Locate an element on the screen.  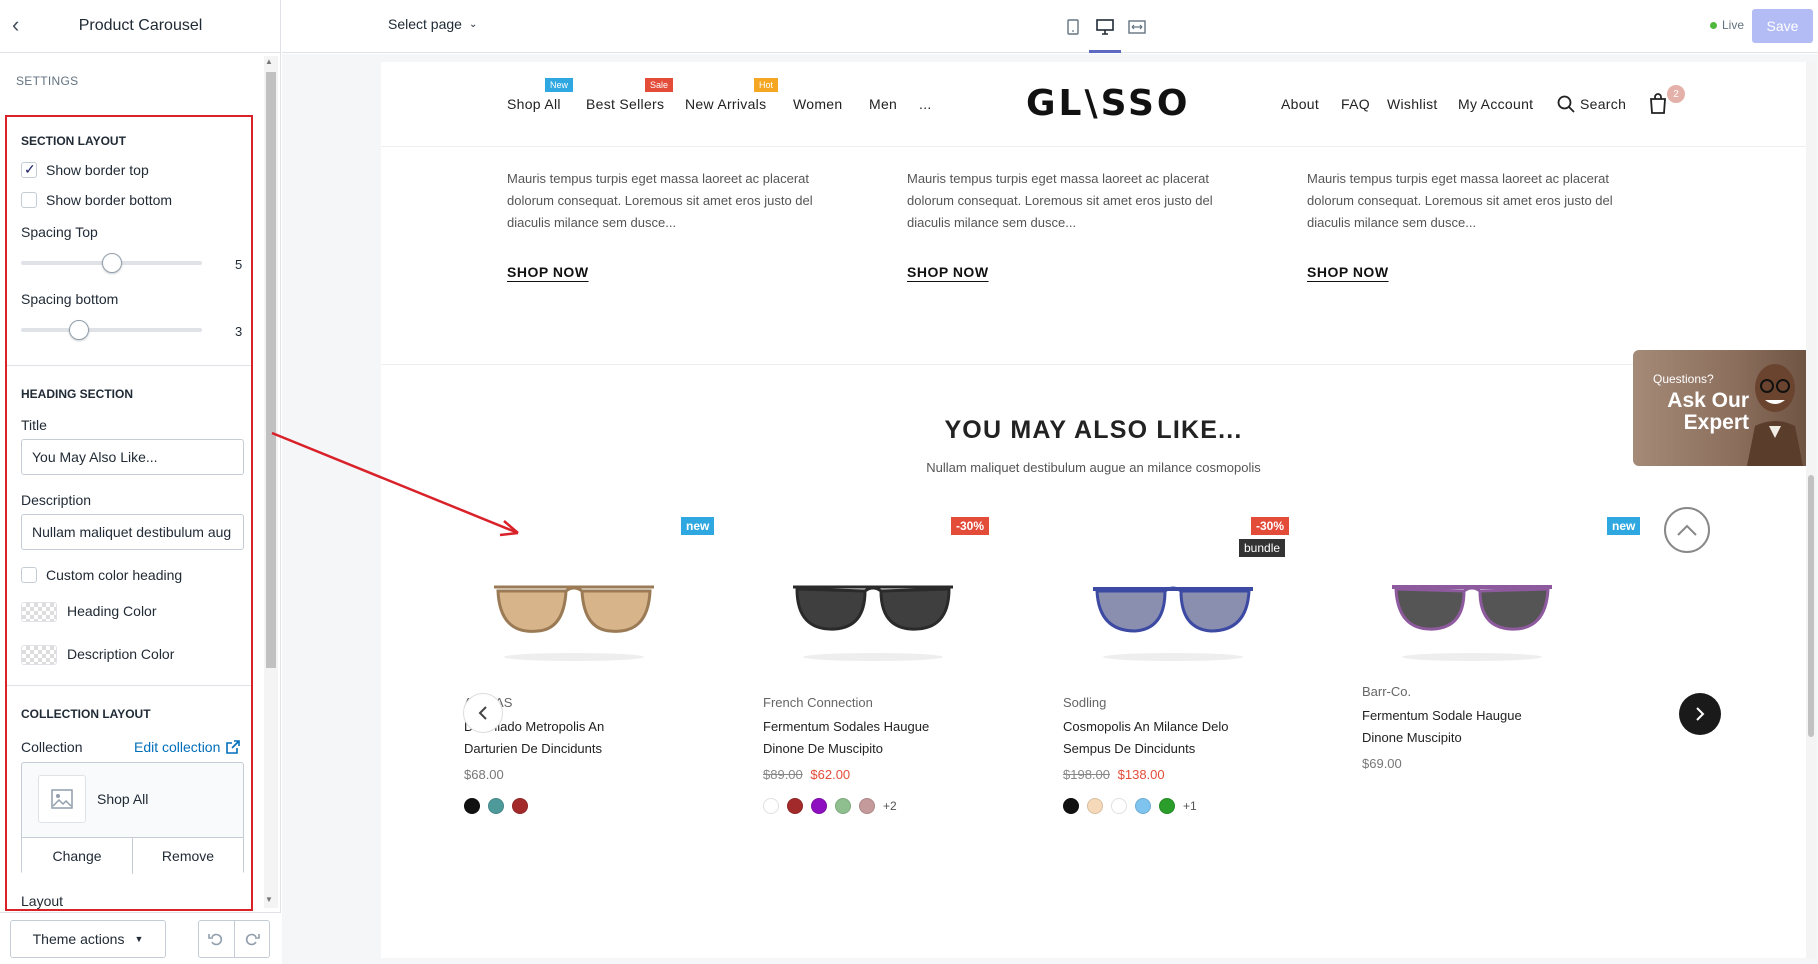
product-brand: Sodling is located at coordinates (1085, 702).